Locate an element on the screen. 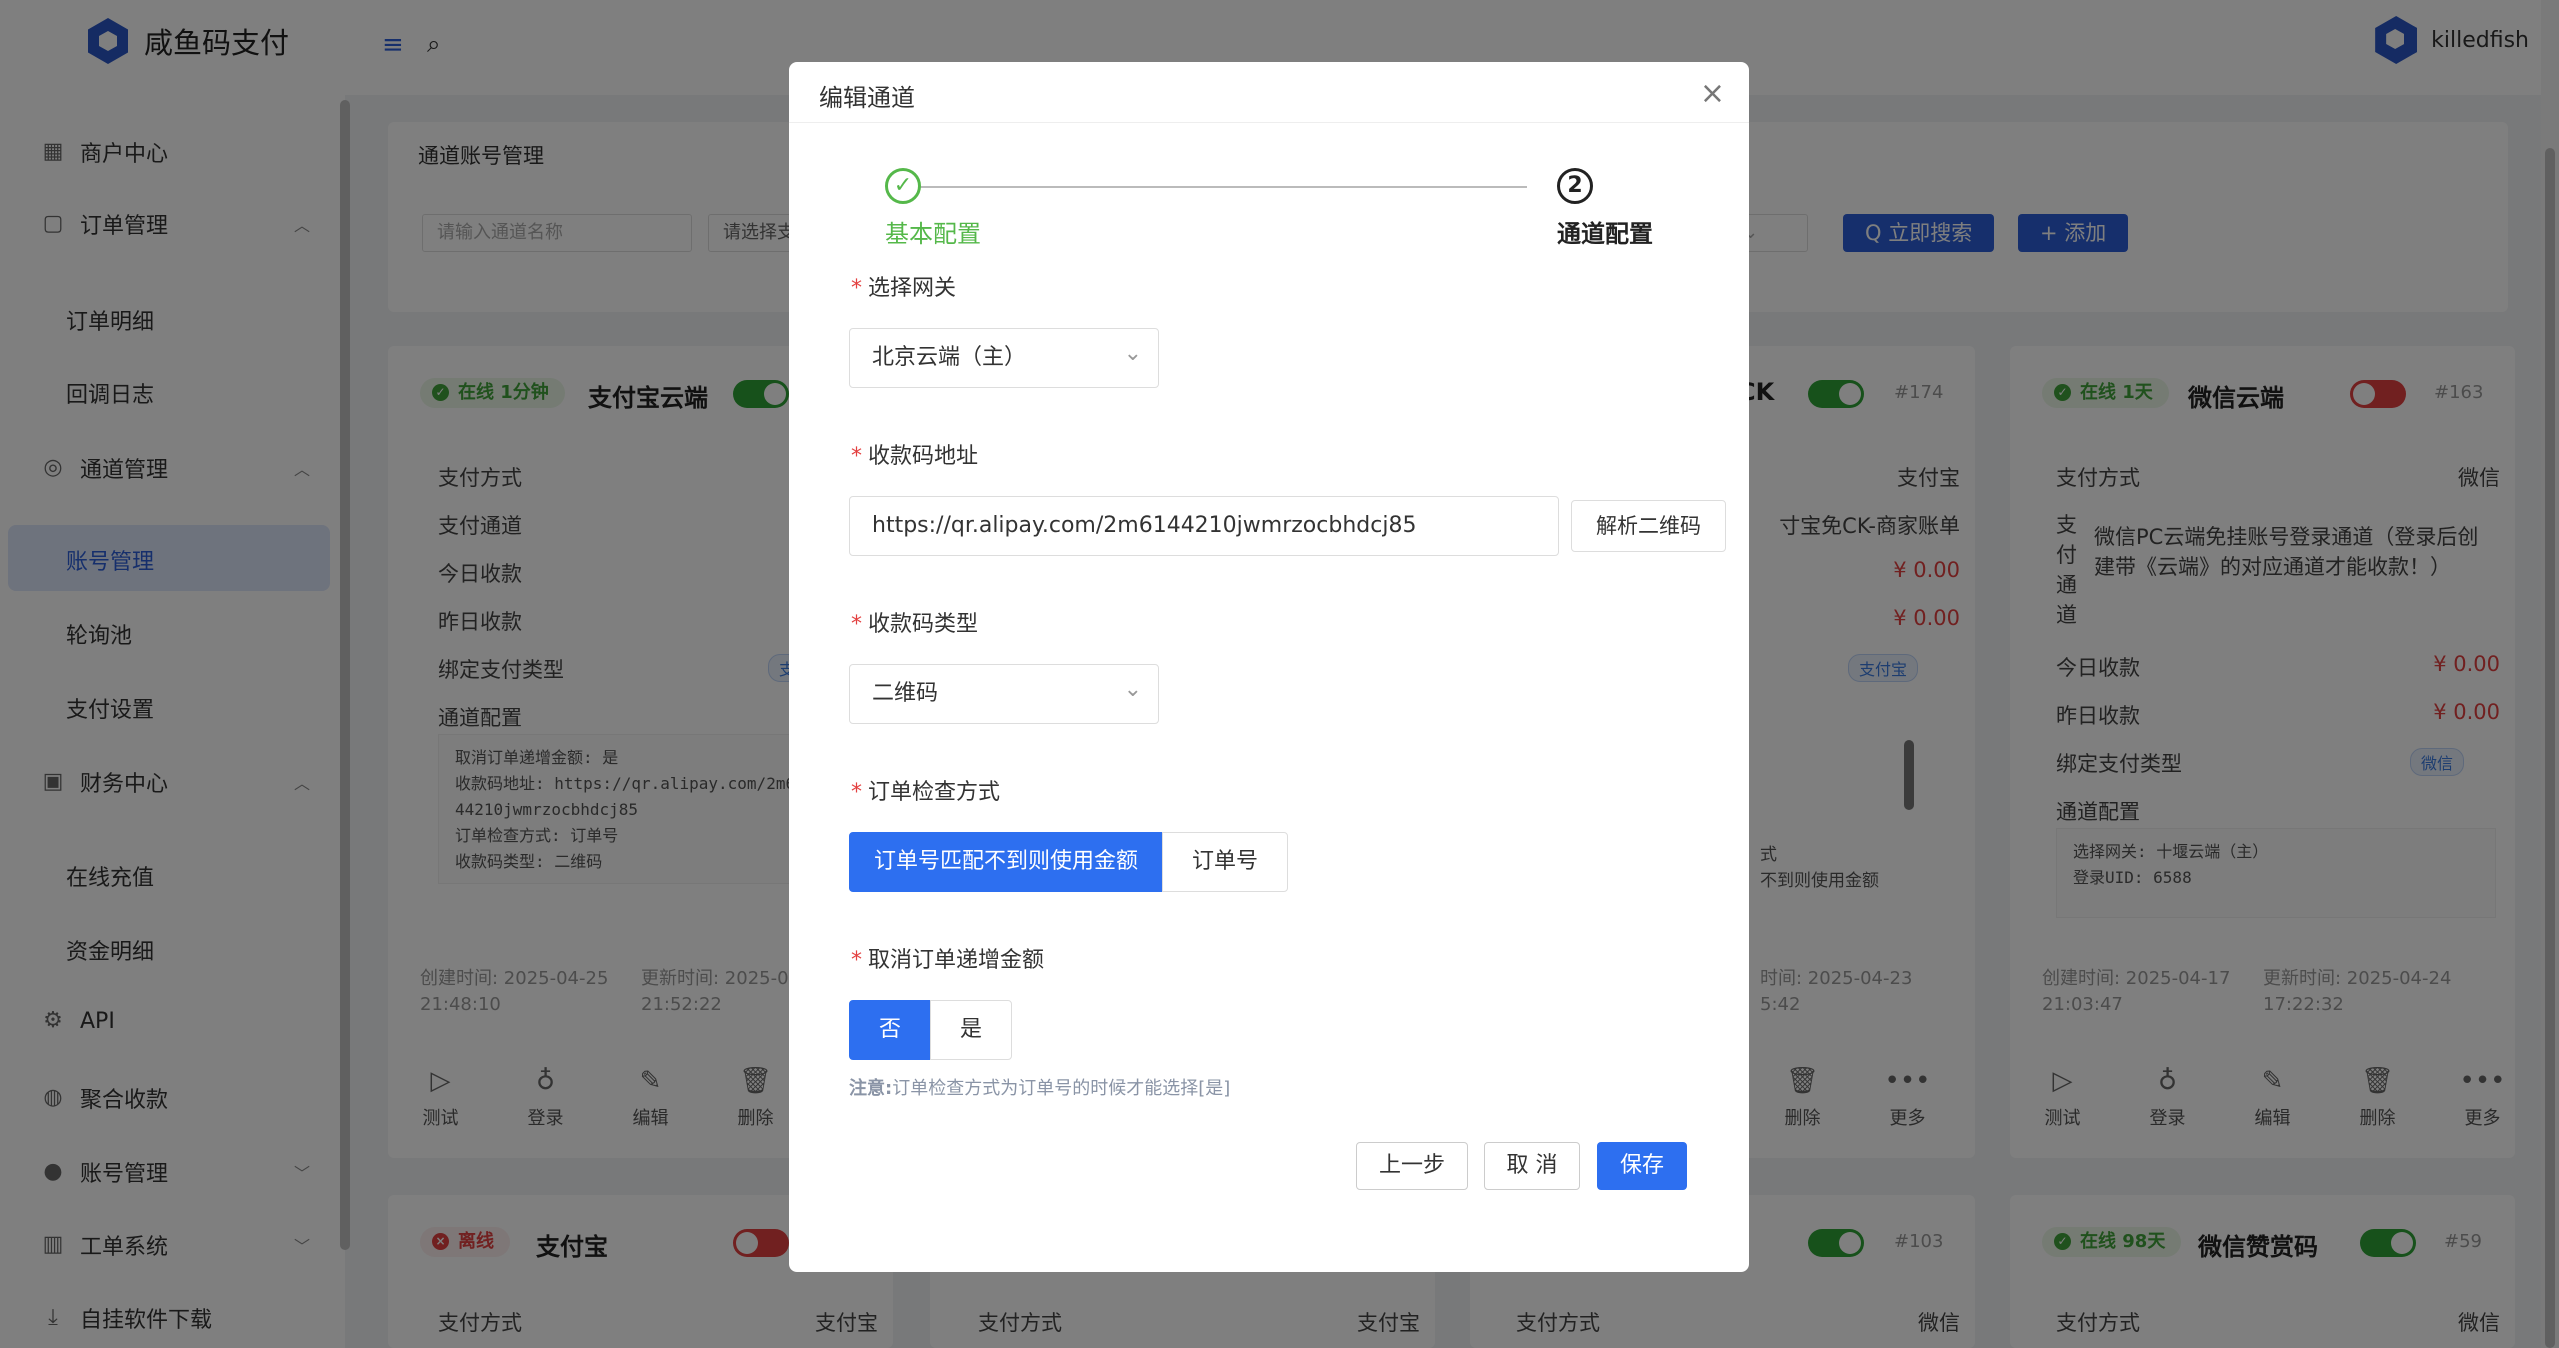 The height and width of the screenshot is (1348, 2559). cancel-increment-label: * 取消订单递增金额 is located at coordinates (948, 960).